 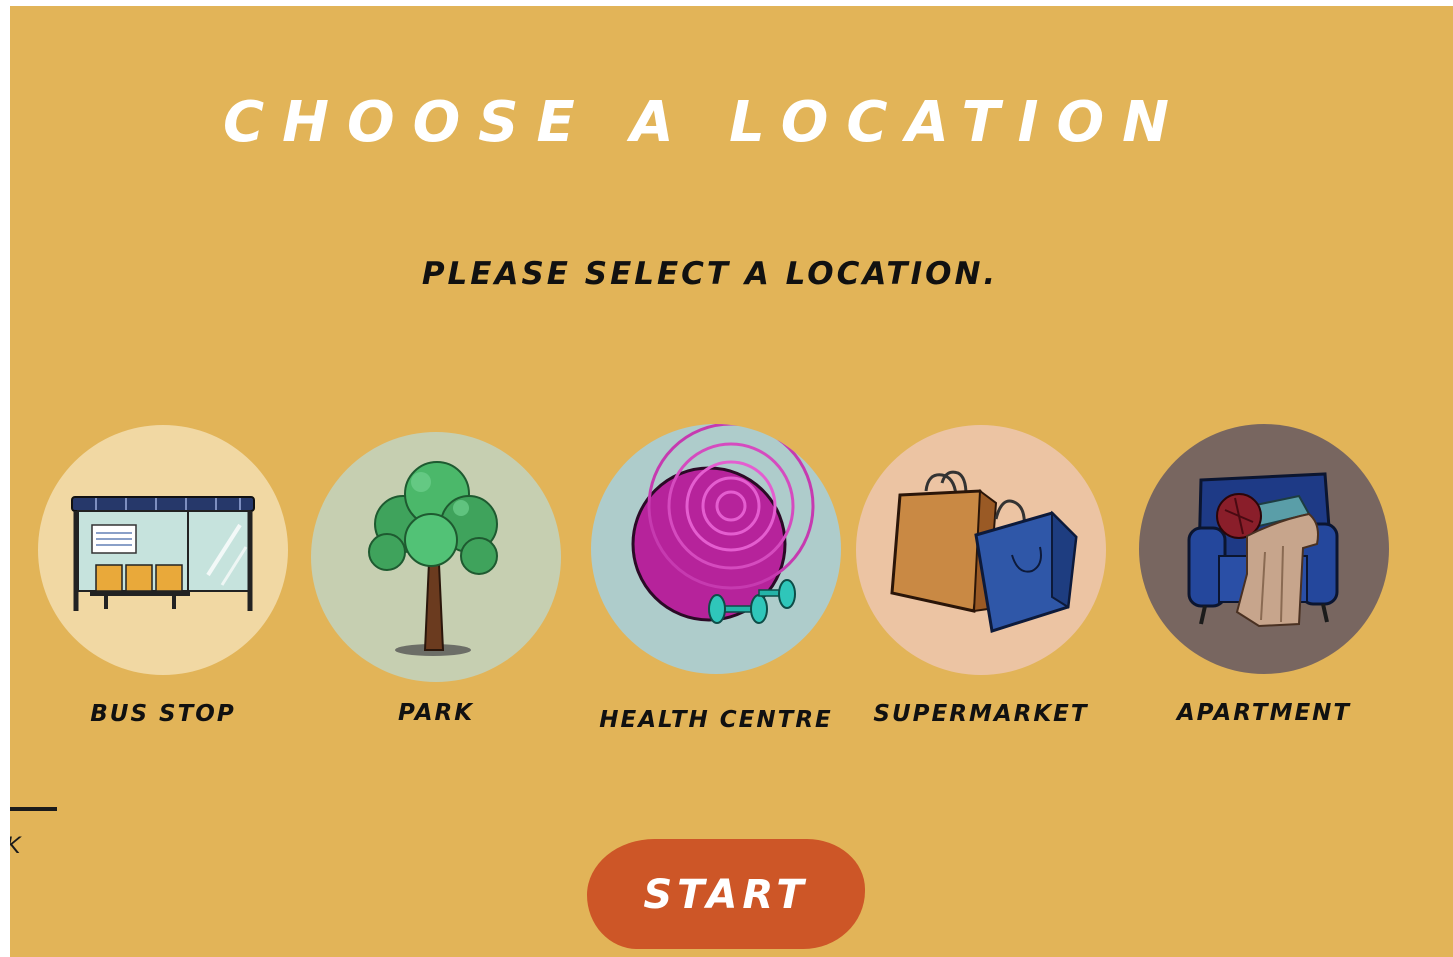 What do you see at coordinates (1264, 713) in the screenshot?
I see `location-label: APARTMENT` at bounding box center [1264, 713].